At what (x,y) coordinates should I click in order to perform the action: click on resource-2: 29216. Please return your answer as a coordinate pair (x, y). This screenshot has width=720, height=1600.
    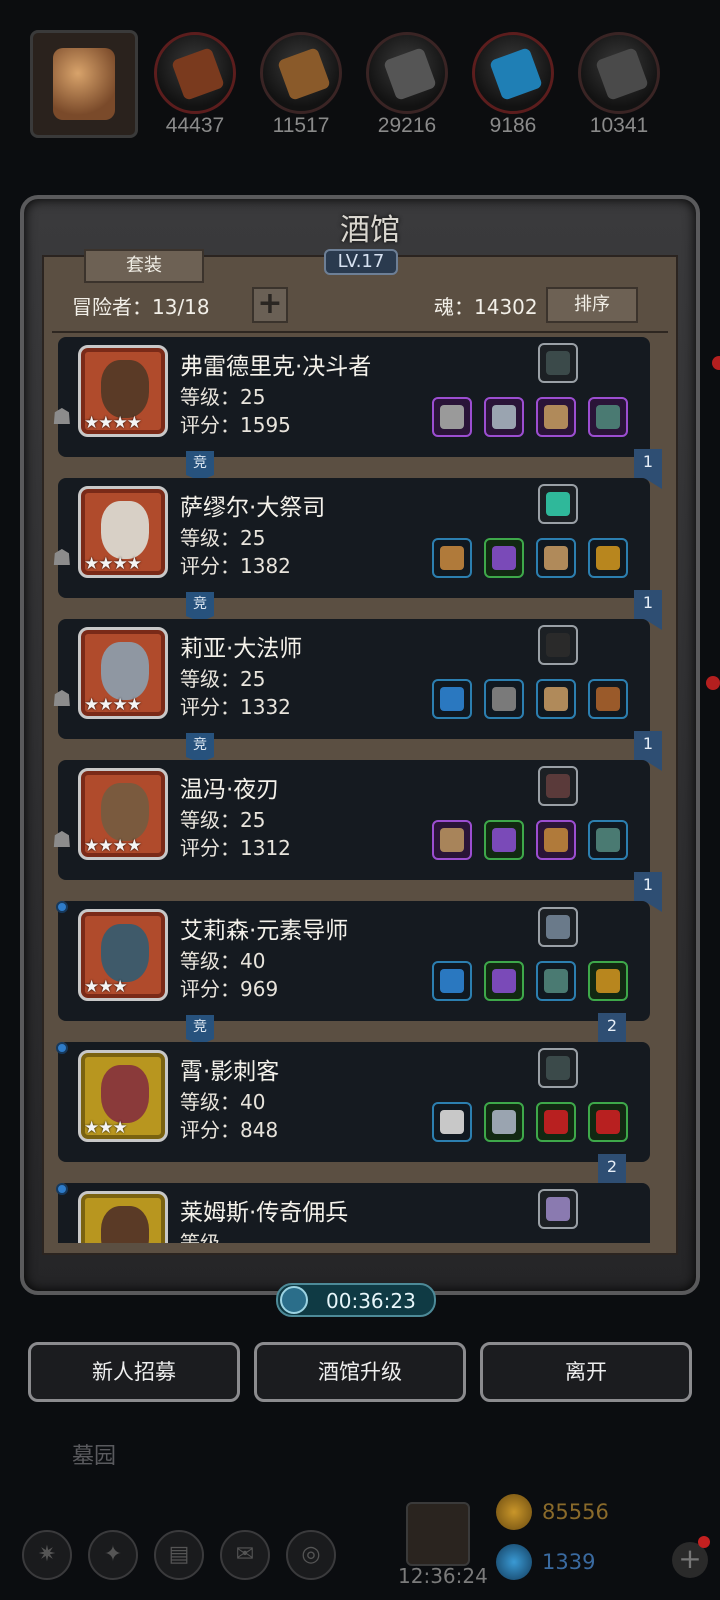
    Looking at the image, I should click on (407, 85).